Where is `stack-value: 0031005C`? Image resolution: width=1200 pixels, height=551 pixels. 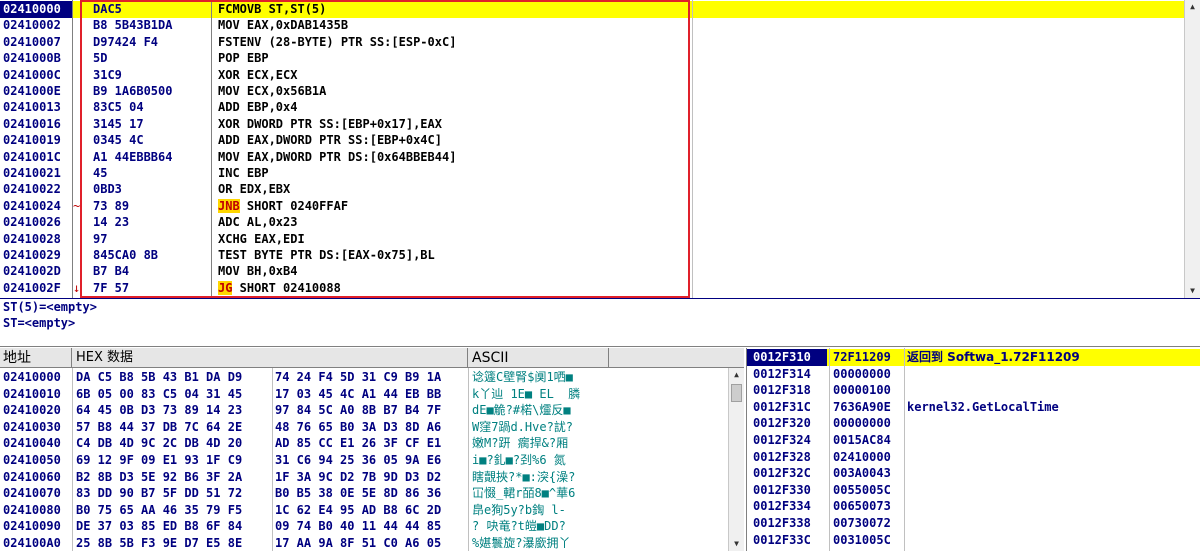
stack-value: 0031005C is located at coordinates (862, 540).